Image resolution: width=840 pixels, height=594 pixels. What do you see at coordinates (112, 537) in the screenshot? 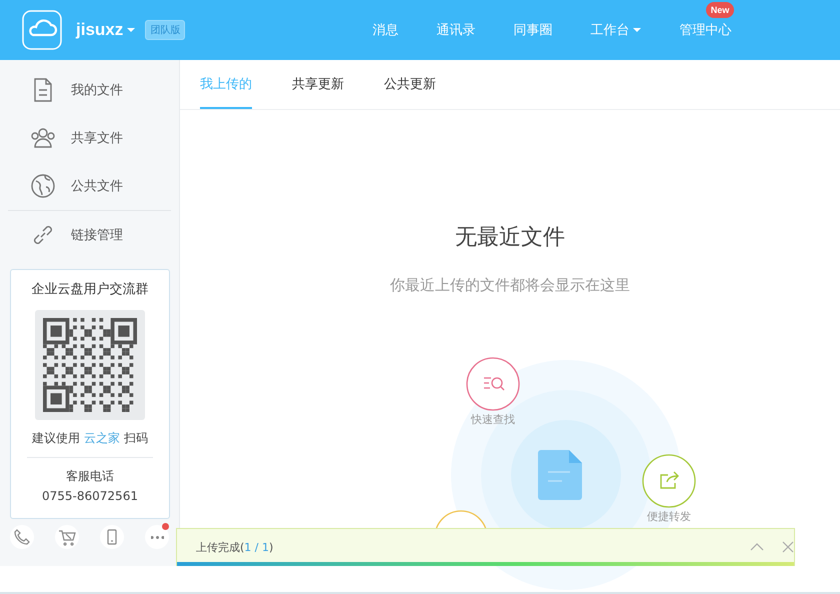
I see `mobile-button` at bounding box center [112, 537].